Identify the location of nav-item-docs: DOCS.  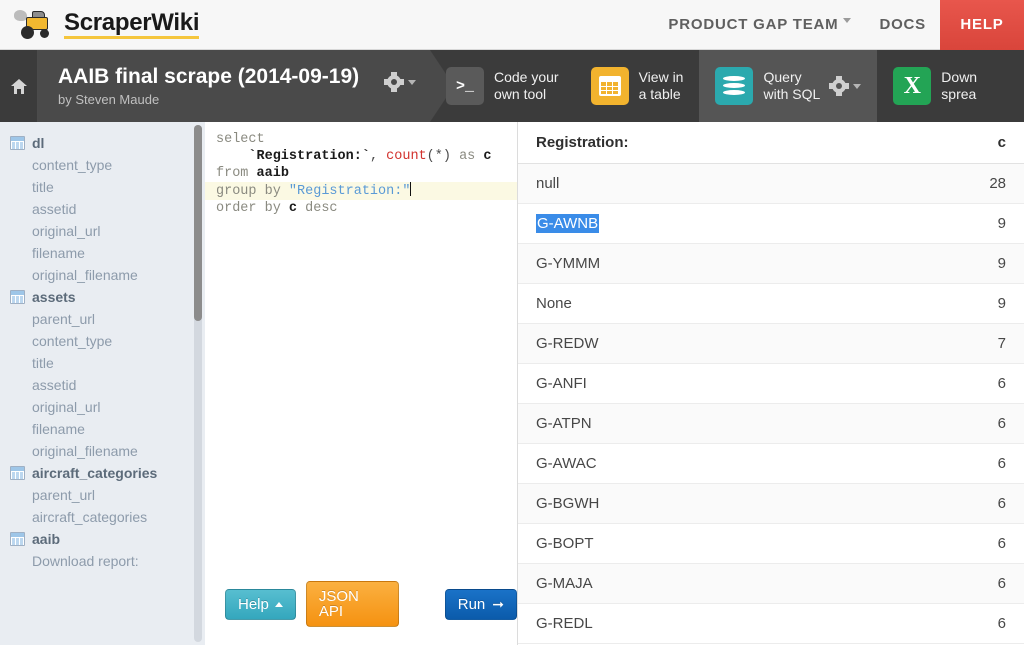
(902, 25).